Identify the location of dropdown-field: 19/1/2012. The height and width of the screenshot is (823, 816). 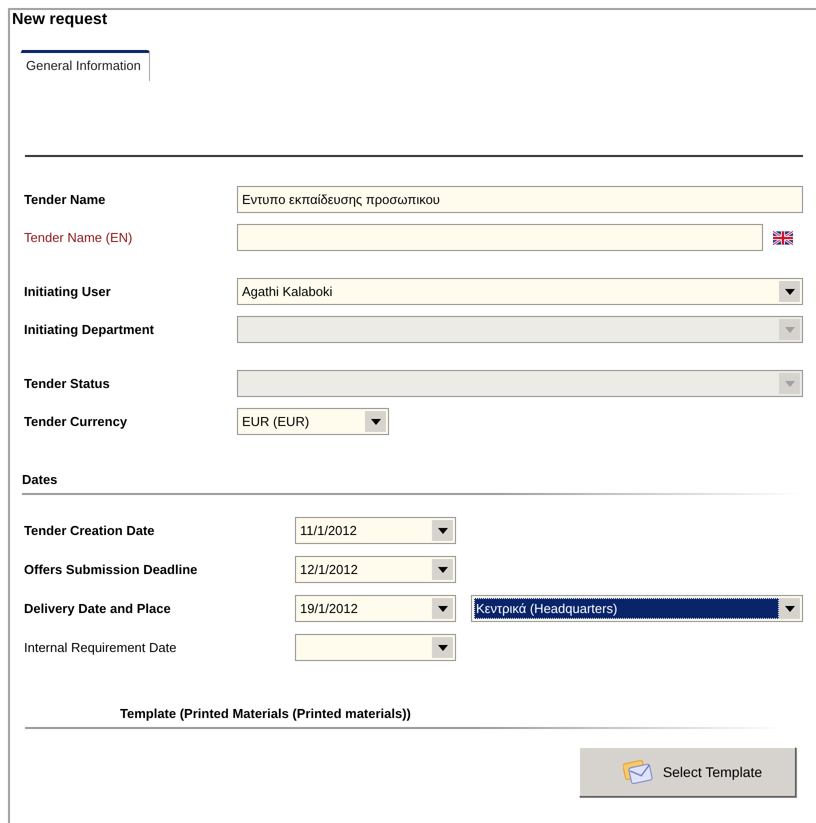
(375, 608).